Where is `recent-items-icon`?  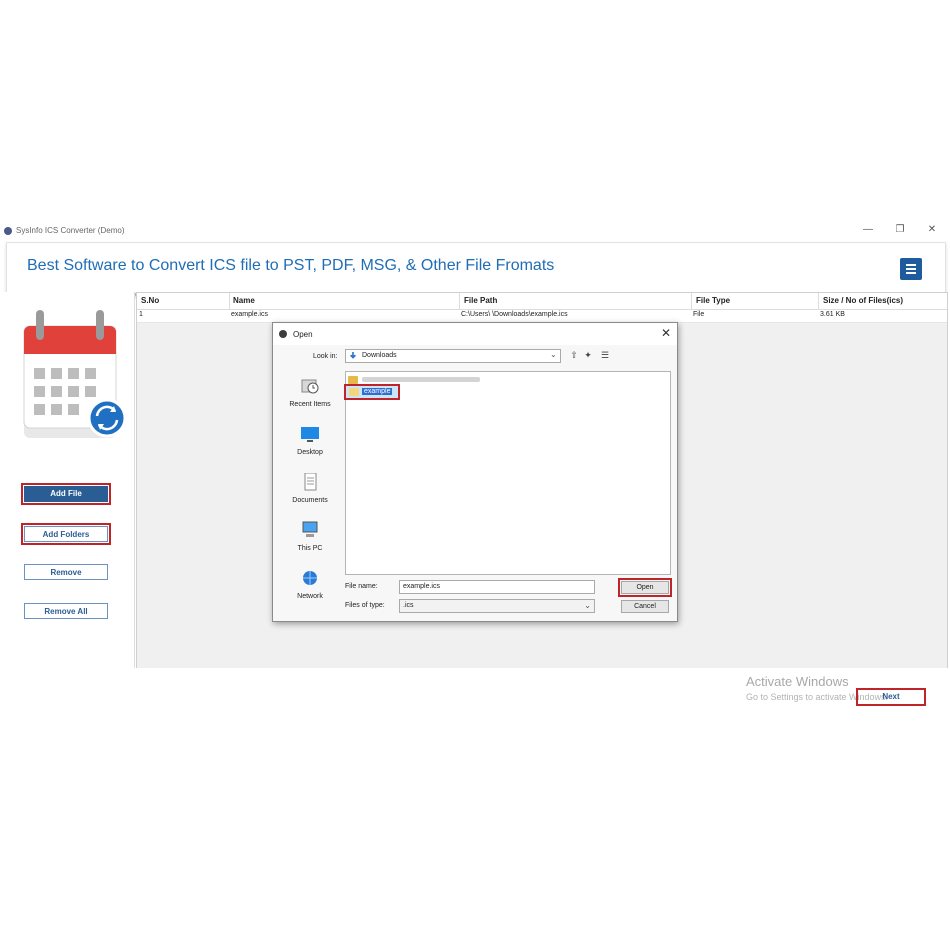
recent-items-icon is located at coordinates (310, 386).